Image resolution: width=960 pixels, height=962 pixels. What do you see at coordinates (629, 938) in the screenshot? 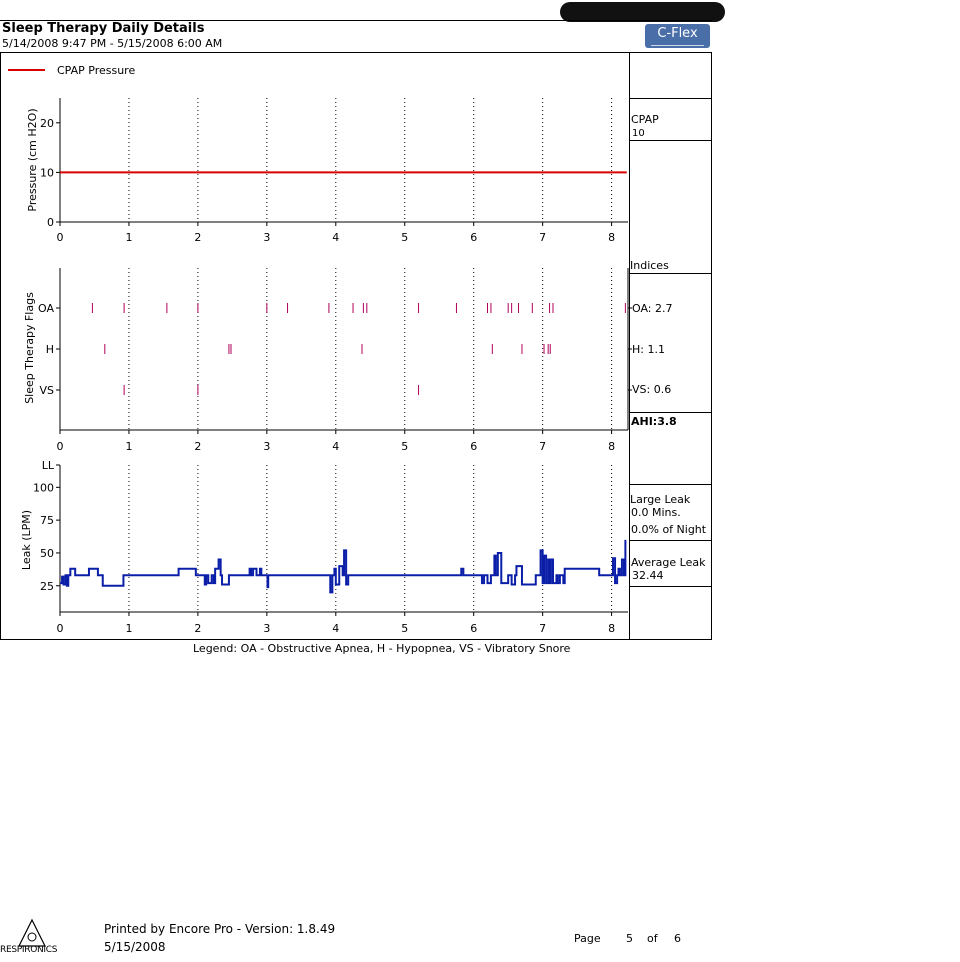
I see `page-number: 5` at bounding box center [629, 938].